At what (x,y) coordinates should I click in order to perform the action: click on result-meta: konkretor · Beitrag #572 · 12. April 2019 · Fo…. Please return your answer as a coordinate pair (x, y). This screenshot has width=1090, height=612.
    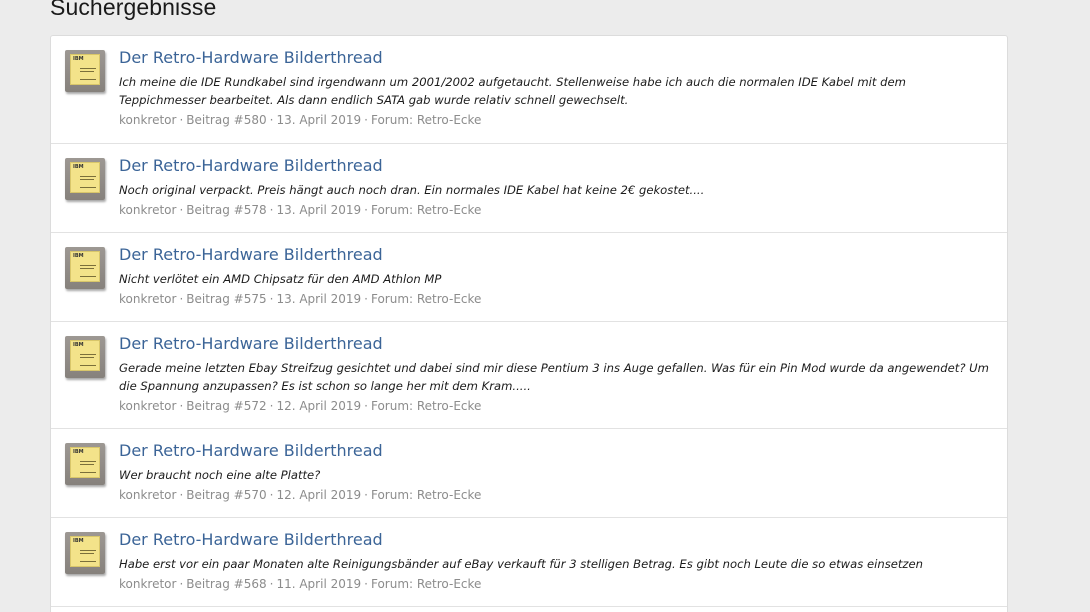
    Looking at the image, I should click on (556, 406).